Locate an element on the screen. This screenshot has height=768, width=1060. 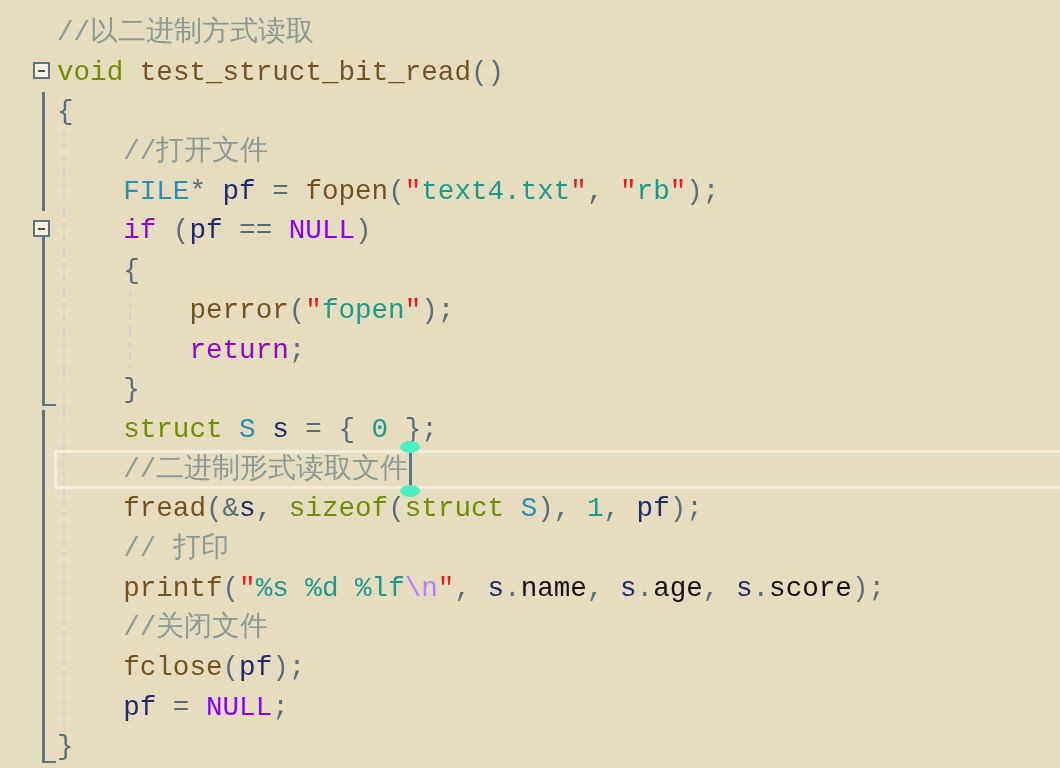
code-line: //以二进制方式读取 is located at coordinates (186, 32).